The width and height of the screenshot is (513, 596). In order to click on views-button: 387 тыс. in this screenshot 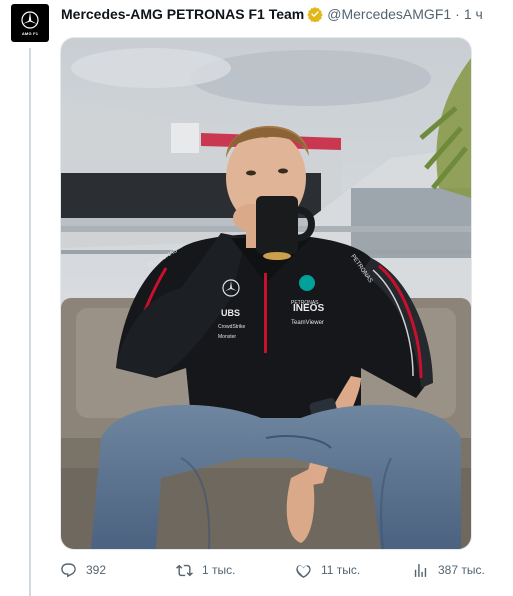, I will do `click(448, 570)`.